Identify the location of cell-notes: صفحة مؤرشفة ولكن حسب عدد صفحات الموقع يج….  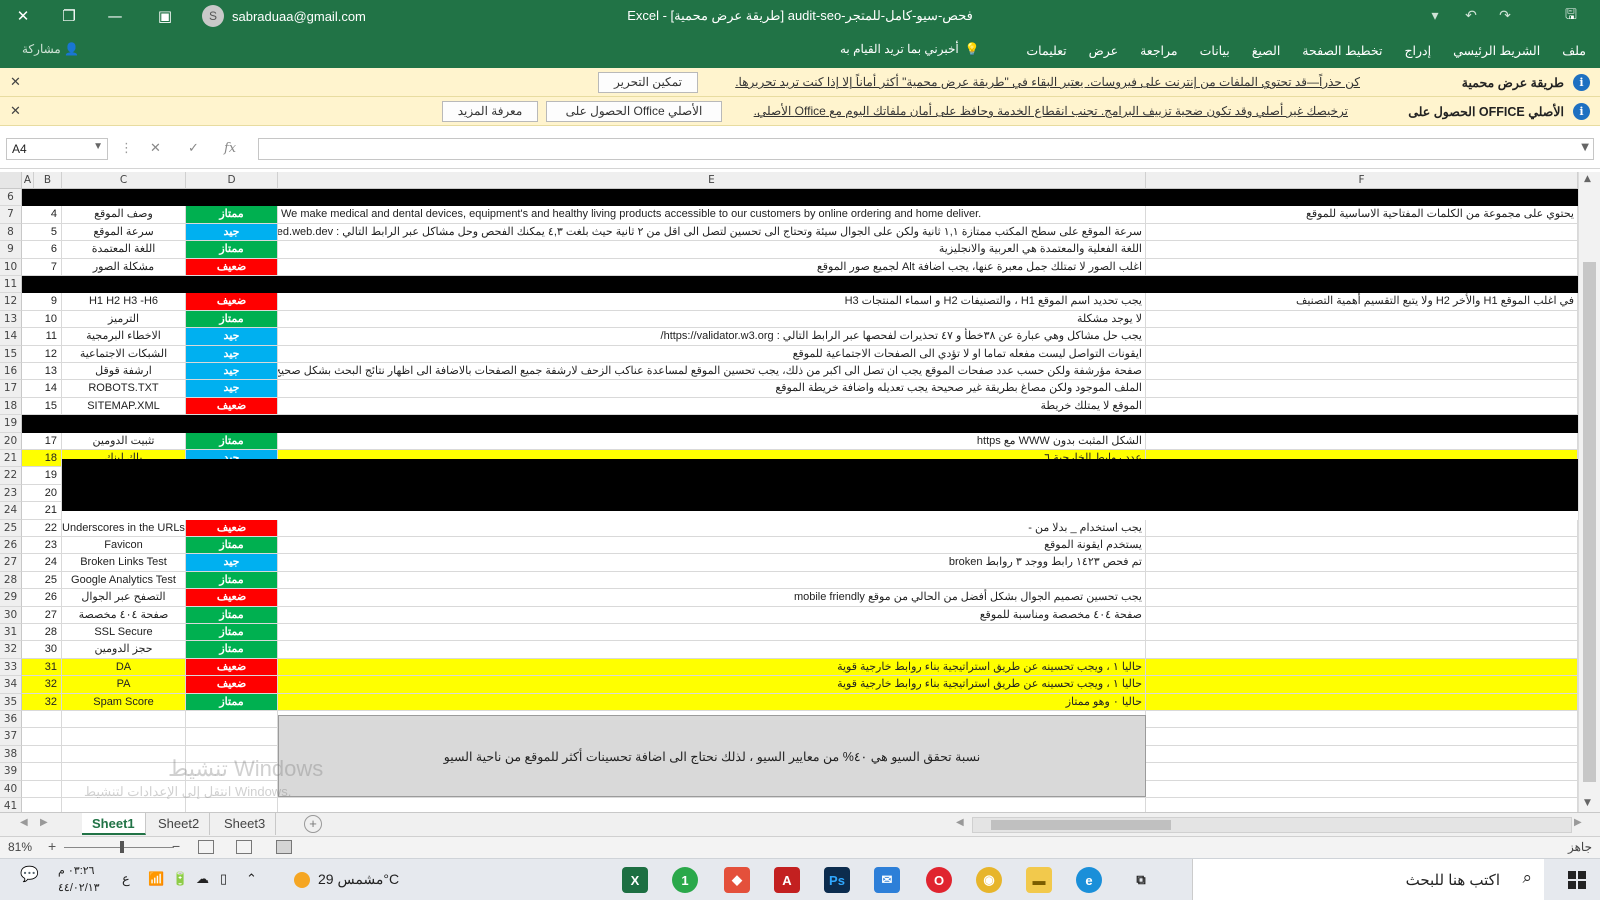
(712, 372).